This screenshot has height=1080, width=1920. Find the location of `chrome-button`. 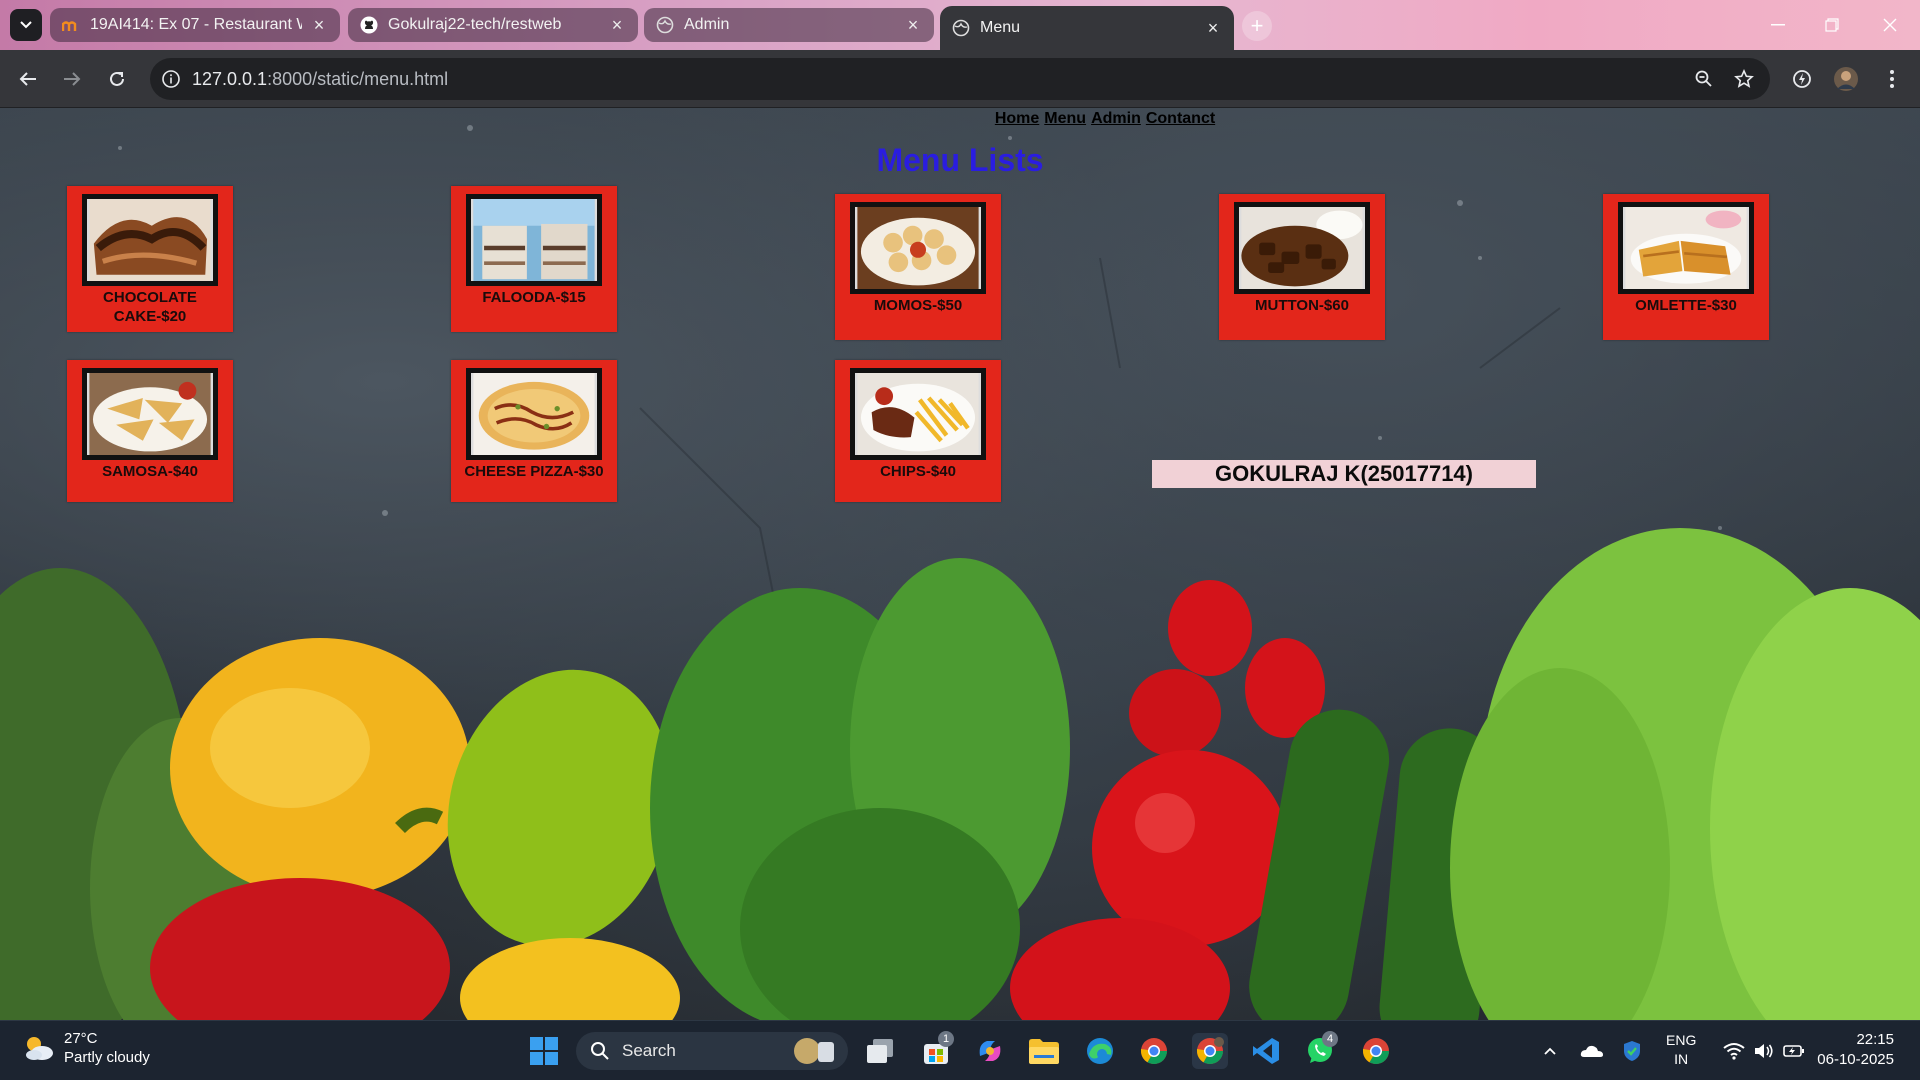

chrome-button is located at coordinates (1154, 1051).